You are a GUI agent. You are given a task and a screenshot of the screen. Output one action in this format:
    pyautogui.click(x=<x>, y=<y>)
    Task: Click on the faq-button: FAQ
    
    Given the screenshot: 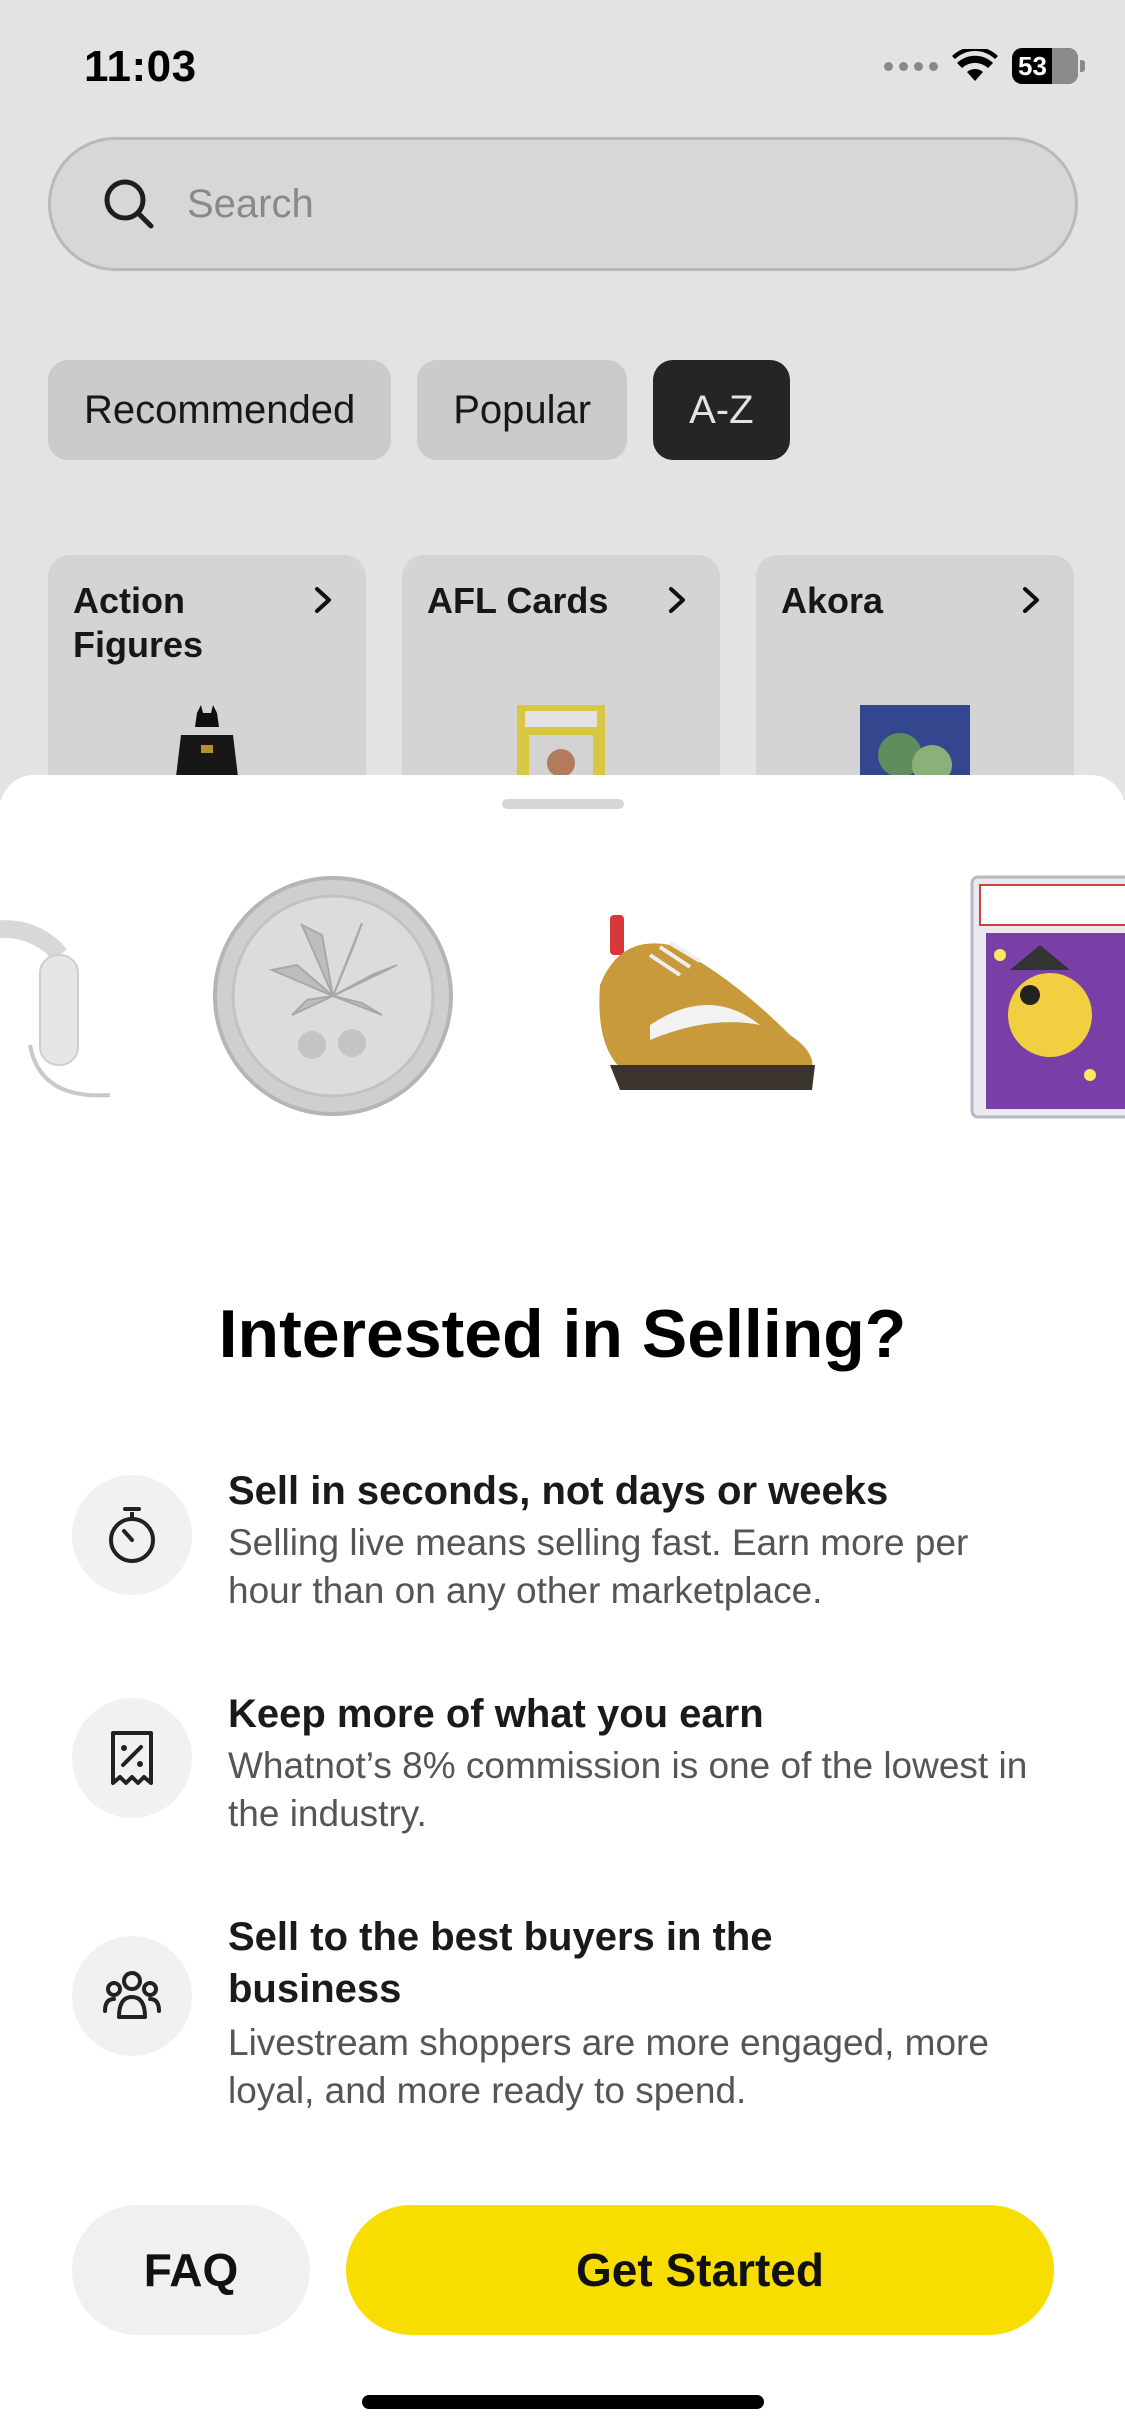 What is the action you would take?
    pyautogui.click(x=191, y=2270)
    